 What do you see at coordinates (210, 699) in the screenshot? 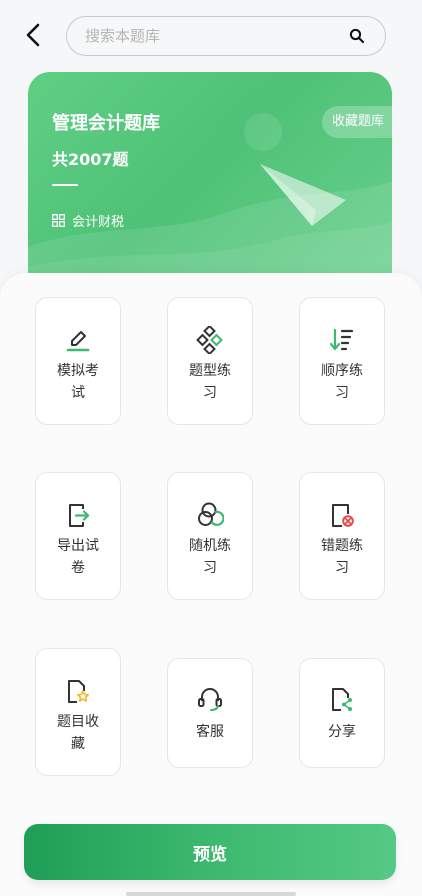
I see `headset-icon` at bounding box center [210, 699].